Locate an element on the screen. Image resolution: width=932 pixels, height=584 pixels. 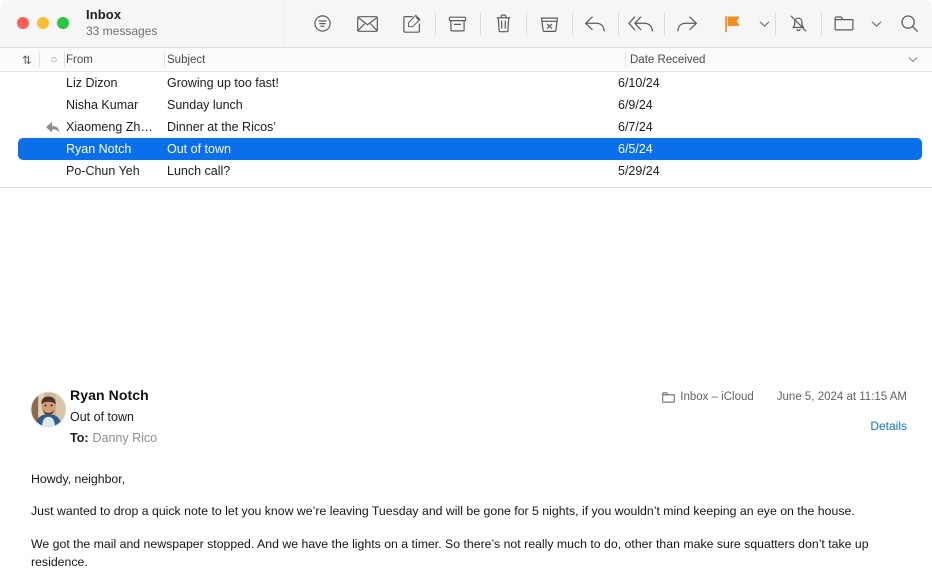
junk-icon is located at coordinates (549, 23).